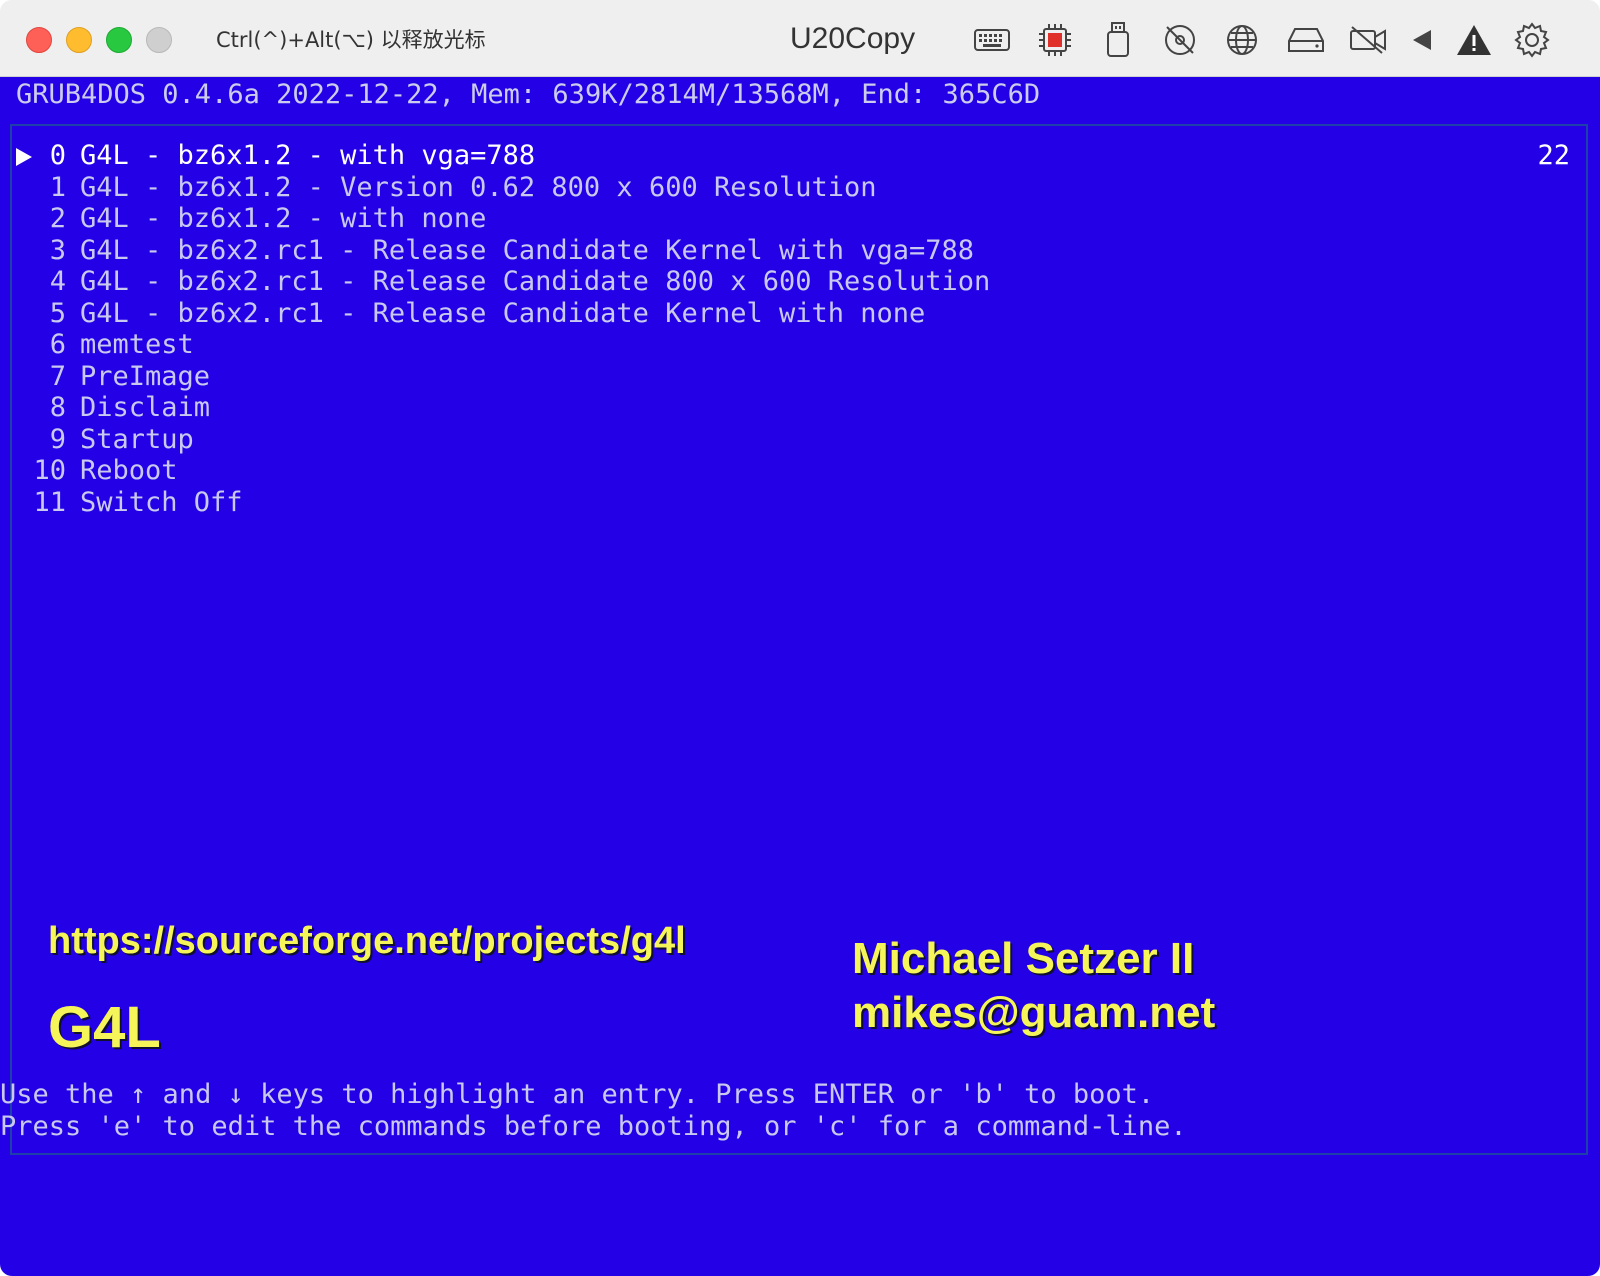  Describe the element at coordinates (57, 313) in the screenshot. I see `entry-number: 5` at that location.